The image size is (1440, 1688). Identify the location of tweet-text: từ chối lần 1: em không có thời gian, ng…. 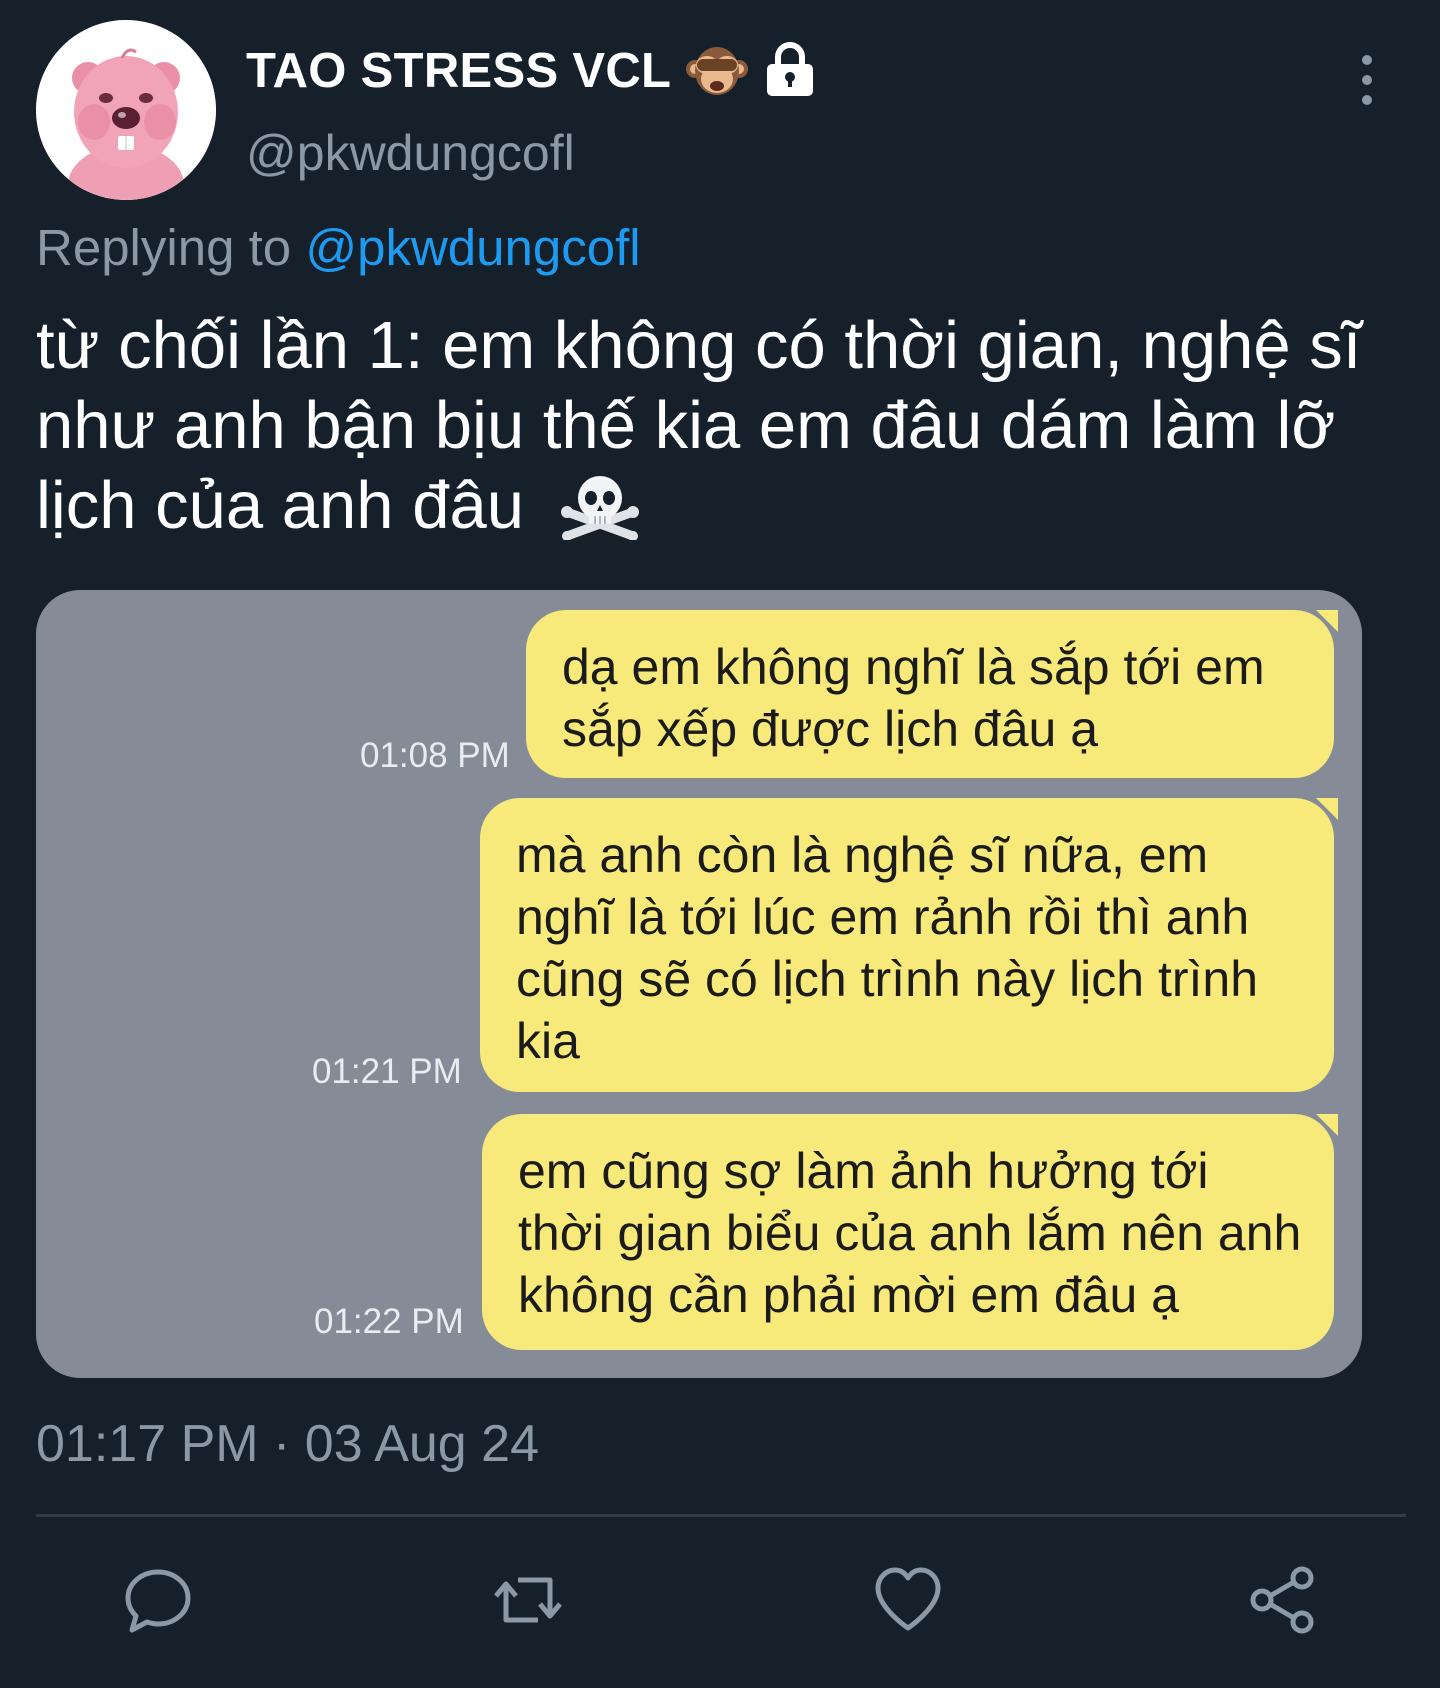
(716, 426).